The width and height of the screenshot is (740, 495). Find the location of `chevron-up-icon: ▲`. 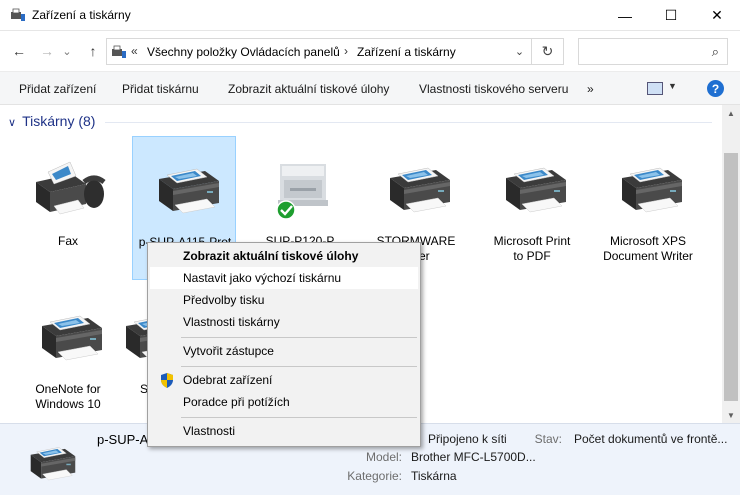

chevron-up-icon: ▲ is located at coordinates (731, 113).